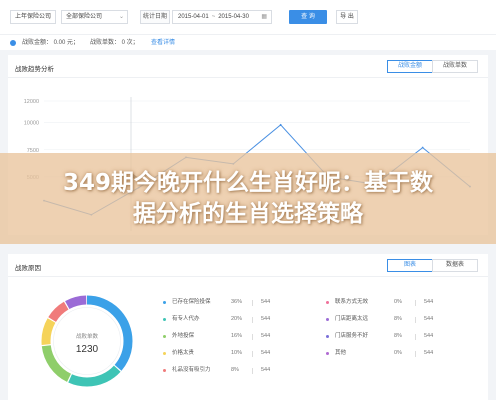  What do you see at coordinates (386, 336) in the screenshot?
I see `legend-row: 门店服务不好 8% 544` at bounding box center [386, 336].